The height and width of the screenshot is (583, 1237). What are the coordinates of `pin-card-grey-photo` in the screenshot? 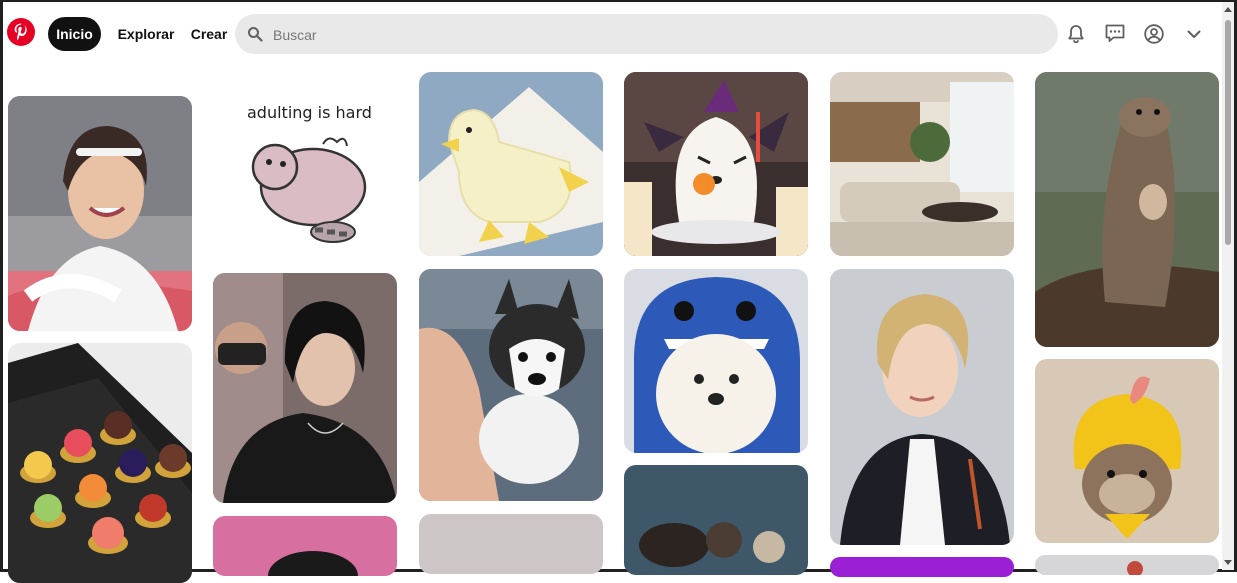 It's located at (511, 544).